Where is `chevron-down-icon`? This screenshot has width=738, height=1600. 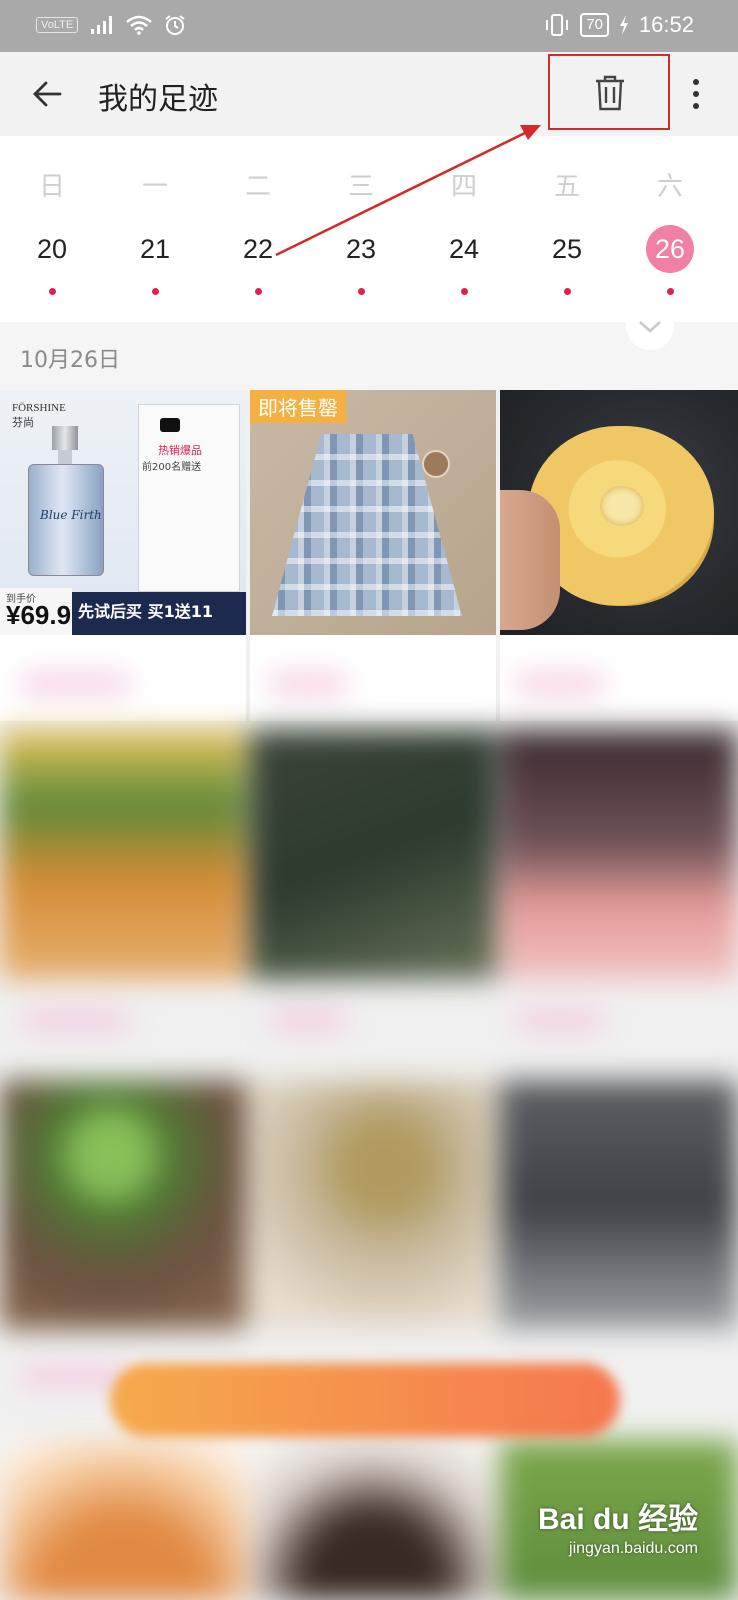 chevron-down-icon is located at coordinates (650, 327).